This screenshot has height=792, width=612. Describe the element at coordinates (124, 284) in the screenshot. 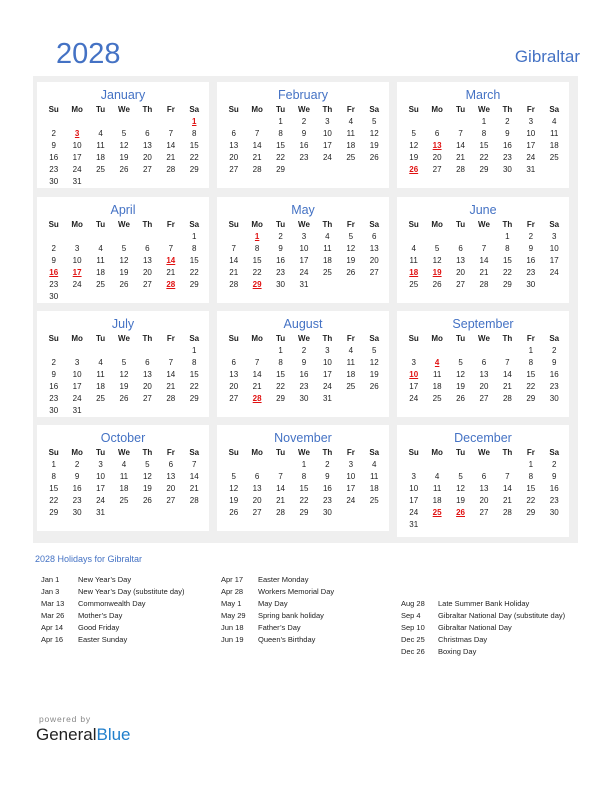

I see `day-cell: 26` at that location.